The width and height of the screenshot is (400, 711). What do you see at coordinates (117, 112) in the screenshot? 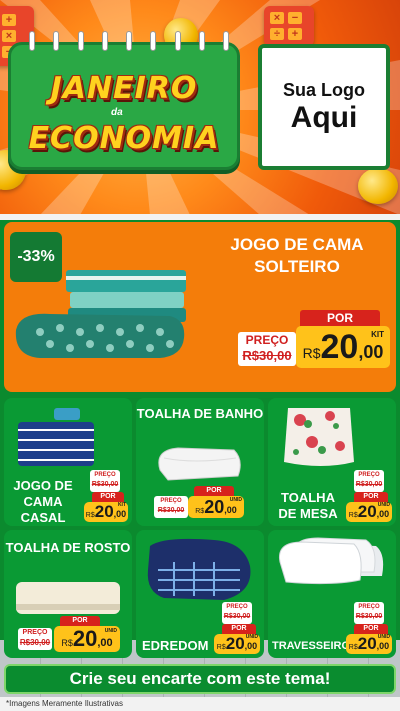
I see `title-connector: da` at bounding box center [117, 112].